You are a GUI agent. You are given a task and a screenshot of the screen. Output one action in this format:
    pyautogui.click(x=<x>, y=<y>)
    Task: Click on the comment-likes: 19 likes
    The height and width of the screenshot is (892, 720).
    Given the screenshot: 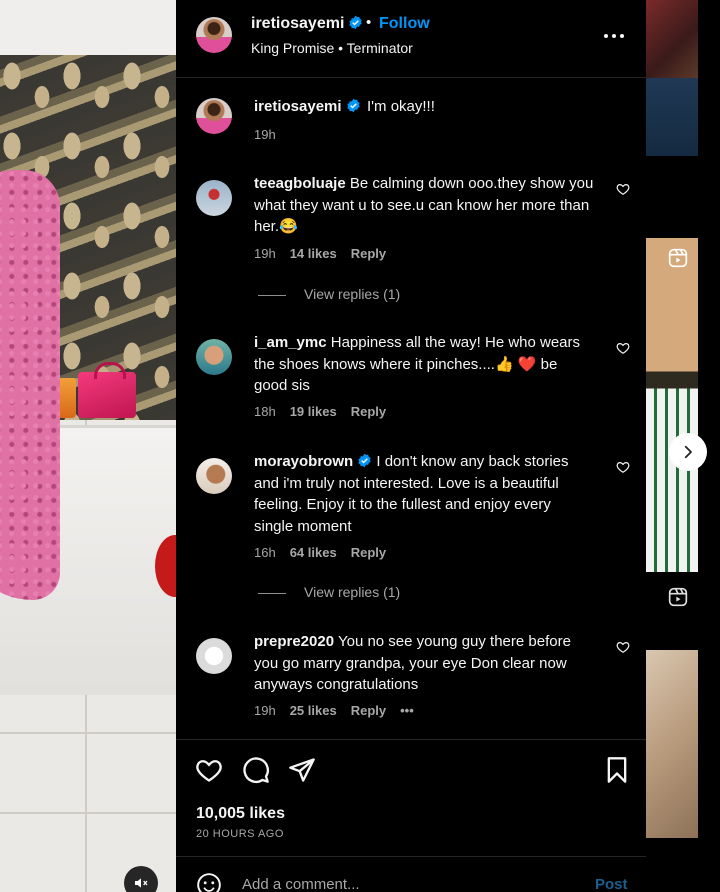 What is the action you would take?
    pyautogui.click(x=313, y=411)
    